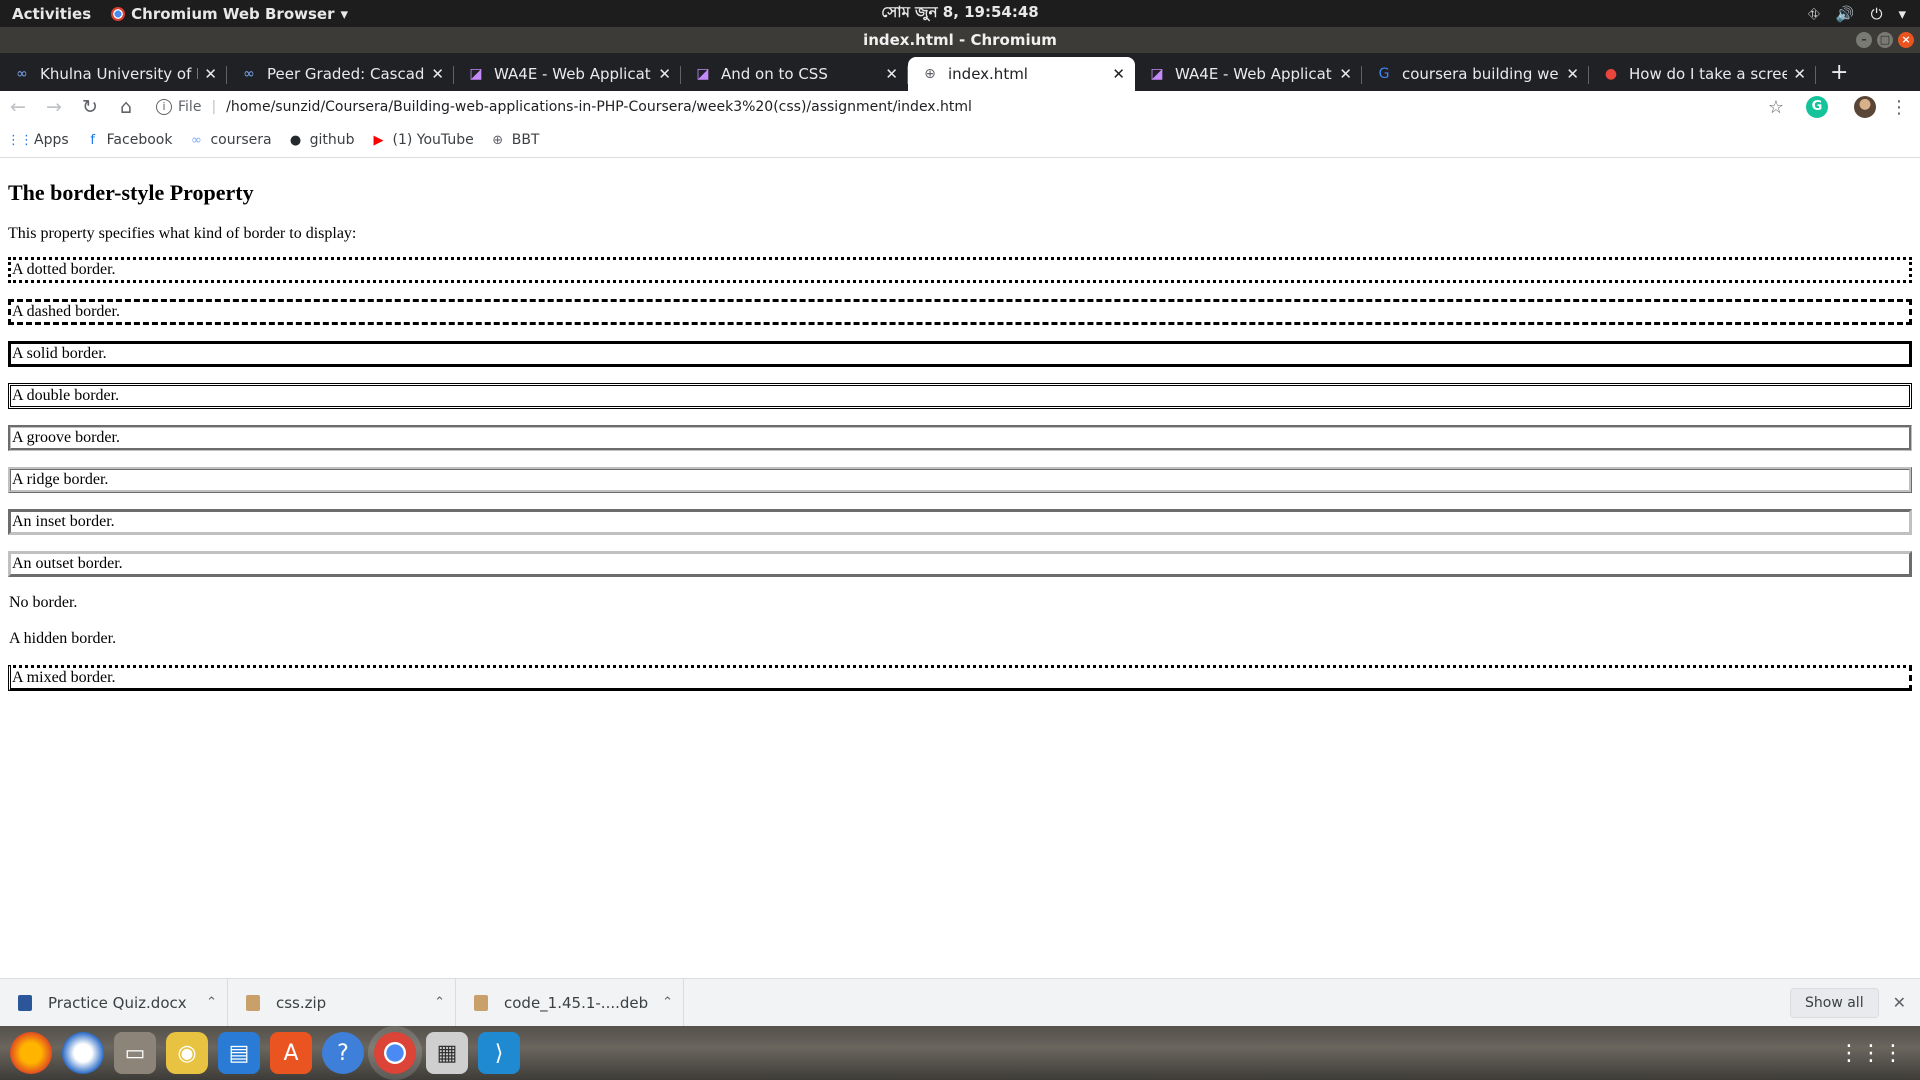 The width and height of the screenshot is (1920, 1080). What do you see at coordinates (51, 14) in the screenshot?
I see `activities-button: Activities` at bounding box center [51, 14].